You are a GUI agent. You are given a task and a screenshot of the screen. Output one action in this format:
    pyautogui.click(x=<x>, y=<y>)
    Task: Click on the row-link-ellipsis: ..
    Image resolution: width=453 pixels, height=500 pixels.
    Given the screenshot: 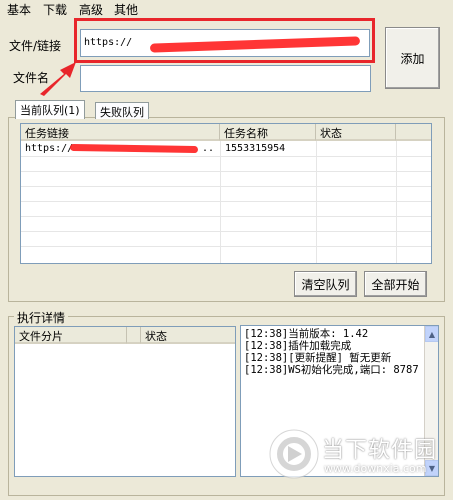 What is the action you would take?
    pyautogui.click(x=208, y=148)
    